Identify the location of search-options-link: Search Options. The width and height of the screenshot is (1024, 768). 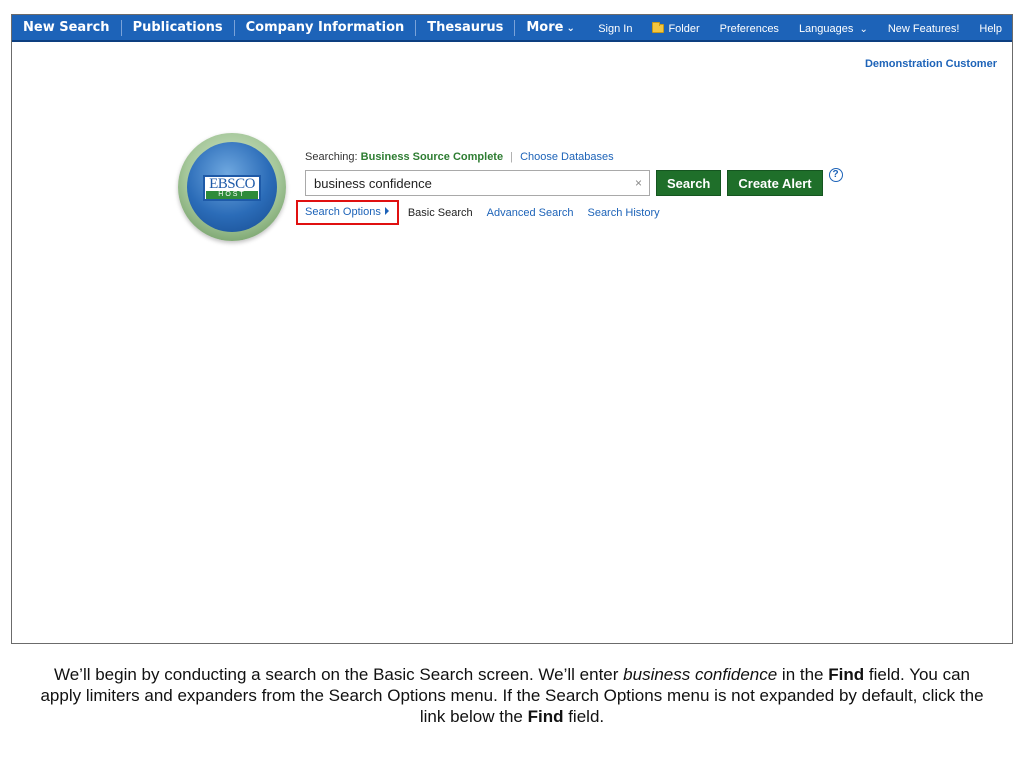
(347, 212).